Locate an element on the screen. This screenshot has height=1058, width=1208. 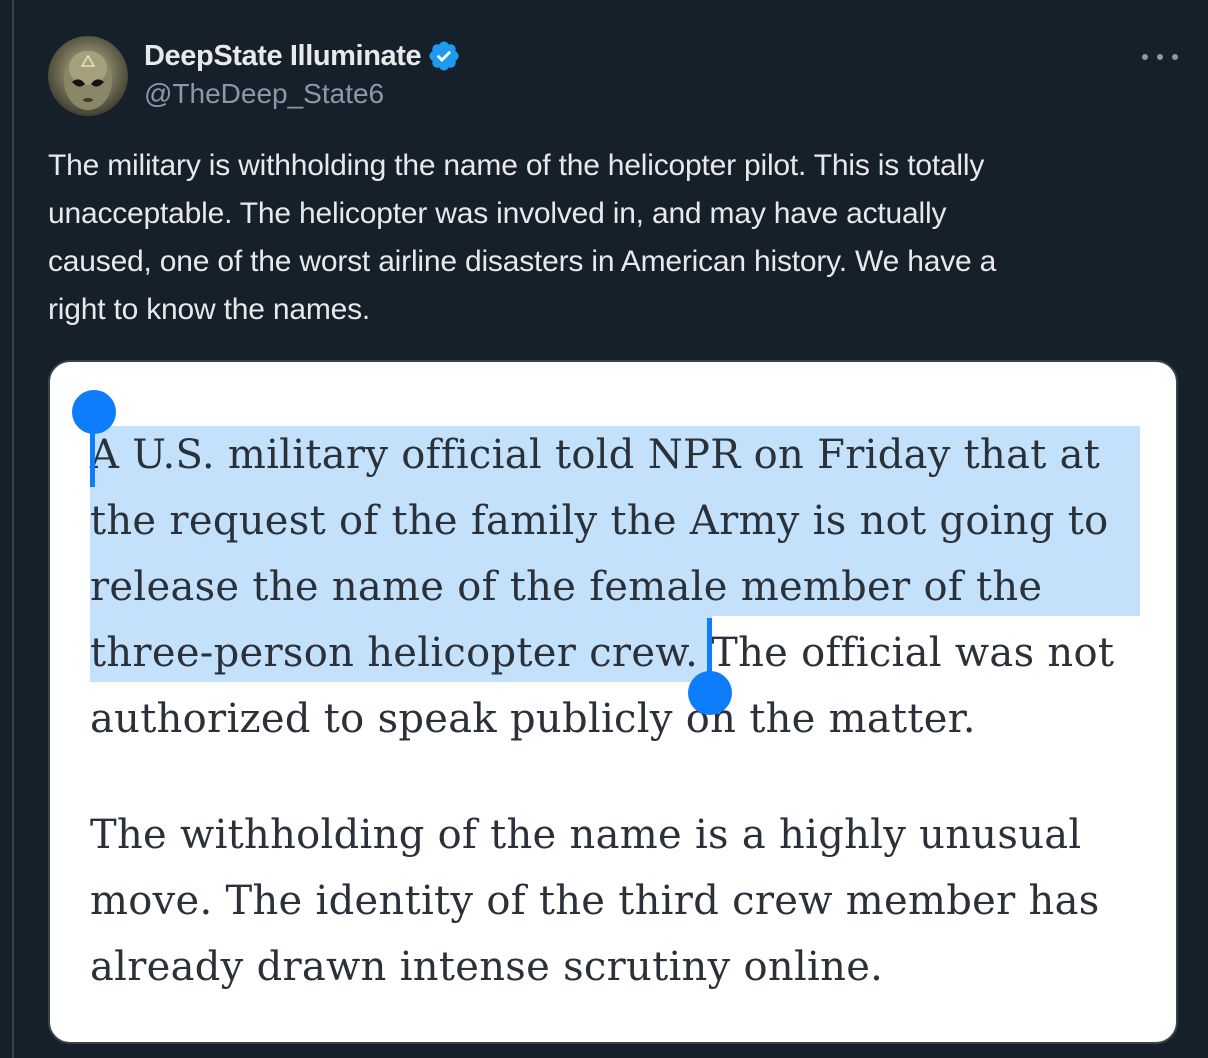
display-name: DeepState Illuminate is located at coordinates (283, 56).